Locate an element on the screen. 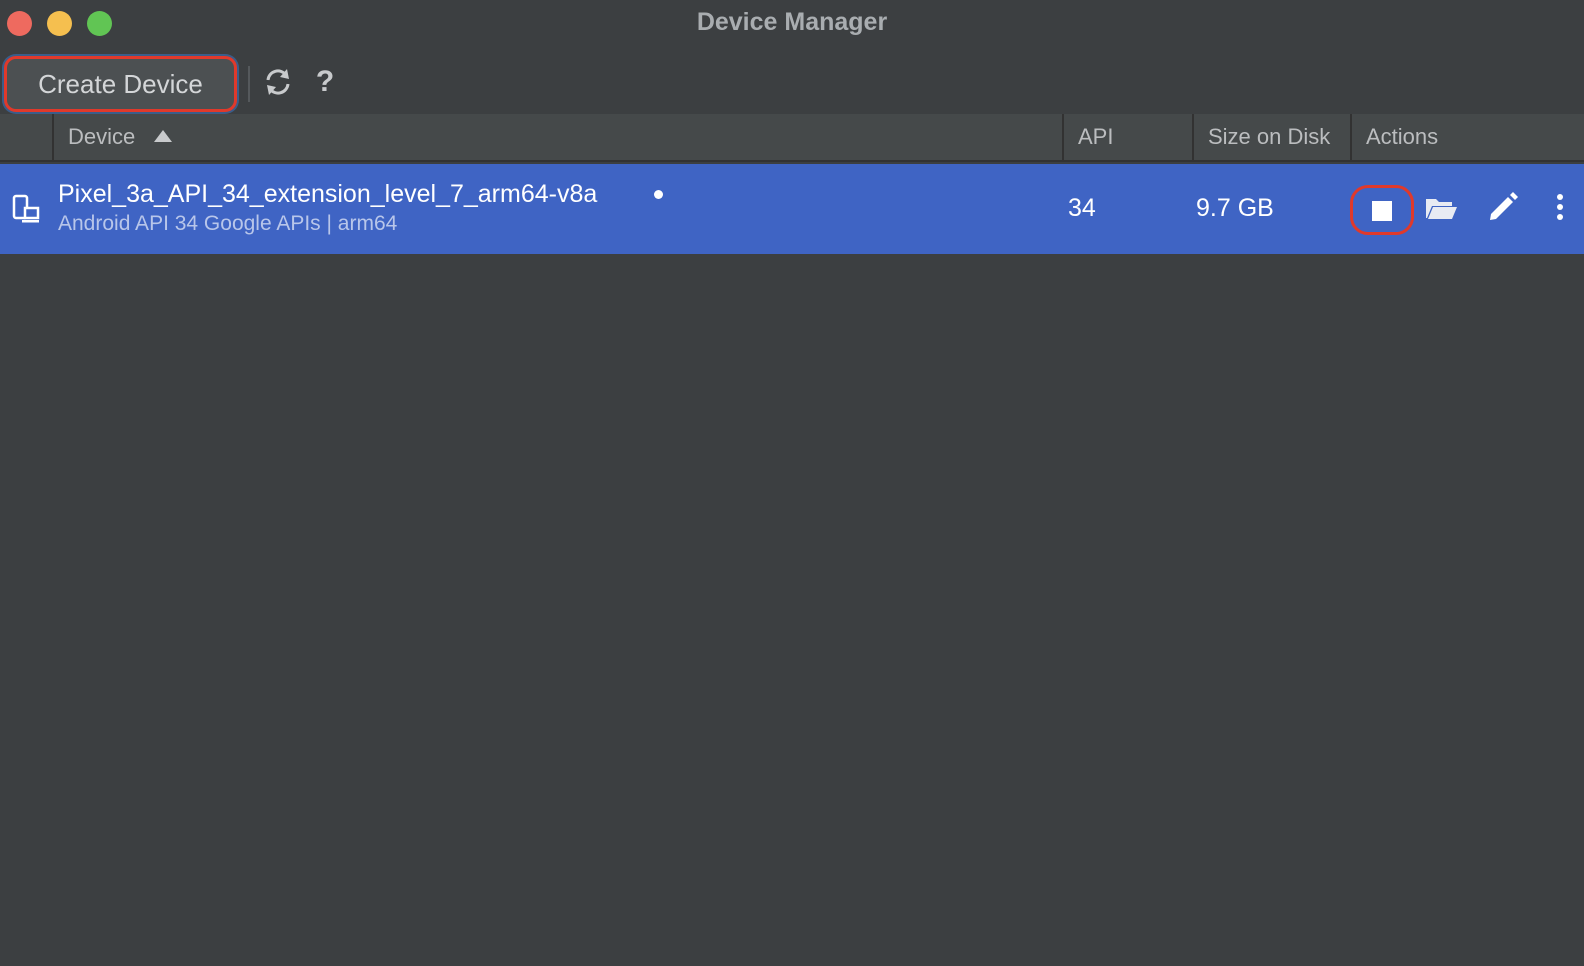 The height and width of the screenshot is (966, 1584). table-header: Device API Size on Disk Actions is located at coordinates (792, 138).